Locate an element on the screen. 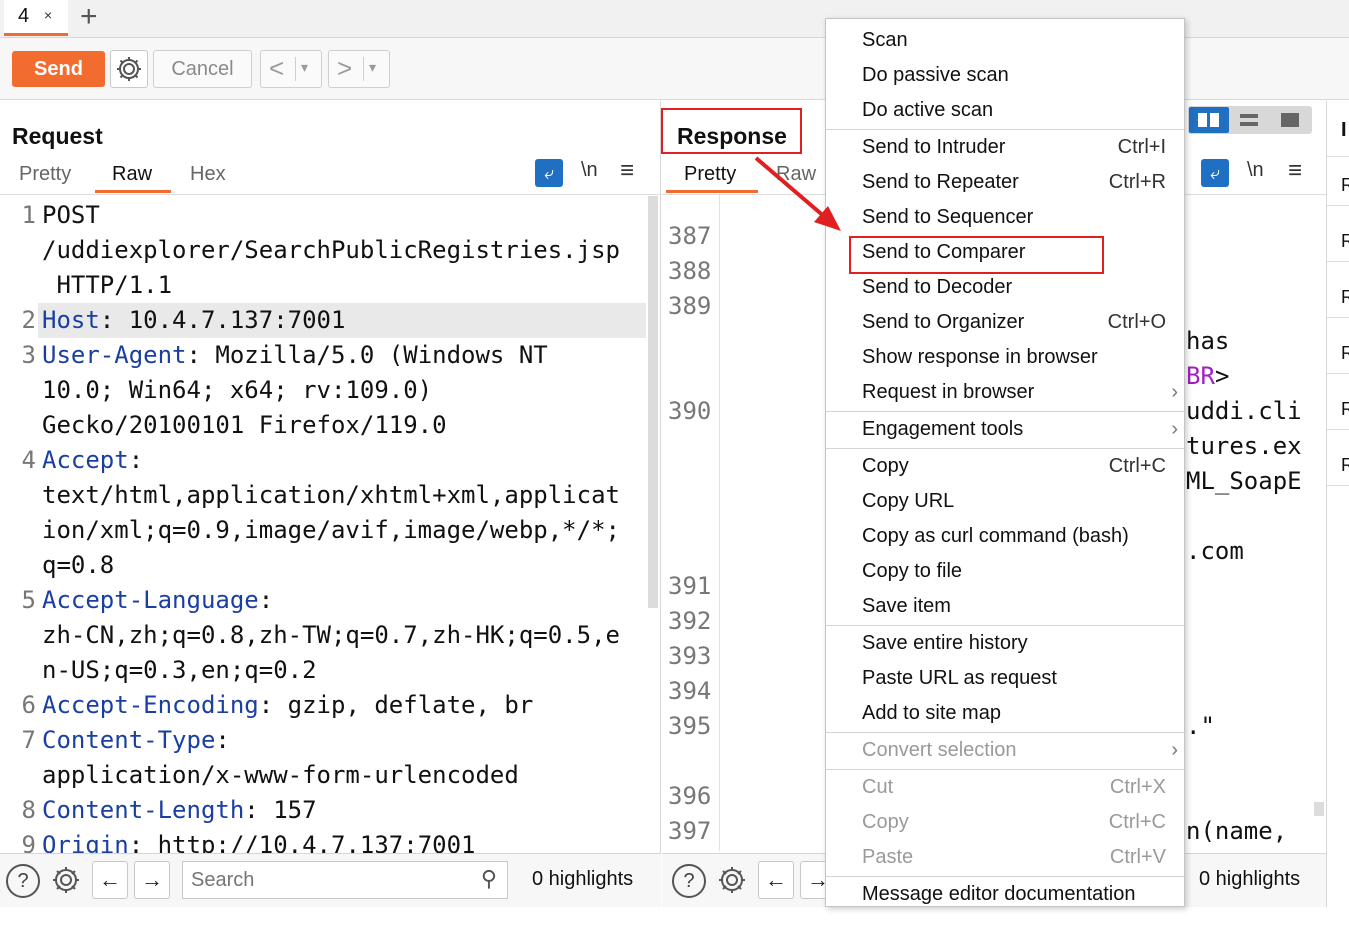 Image resolution: width=1349 pixels, height=951 pixels. menu-item-convert-selection: Convert selection › is located at coordinates (1005, 750).